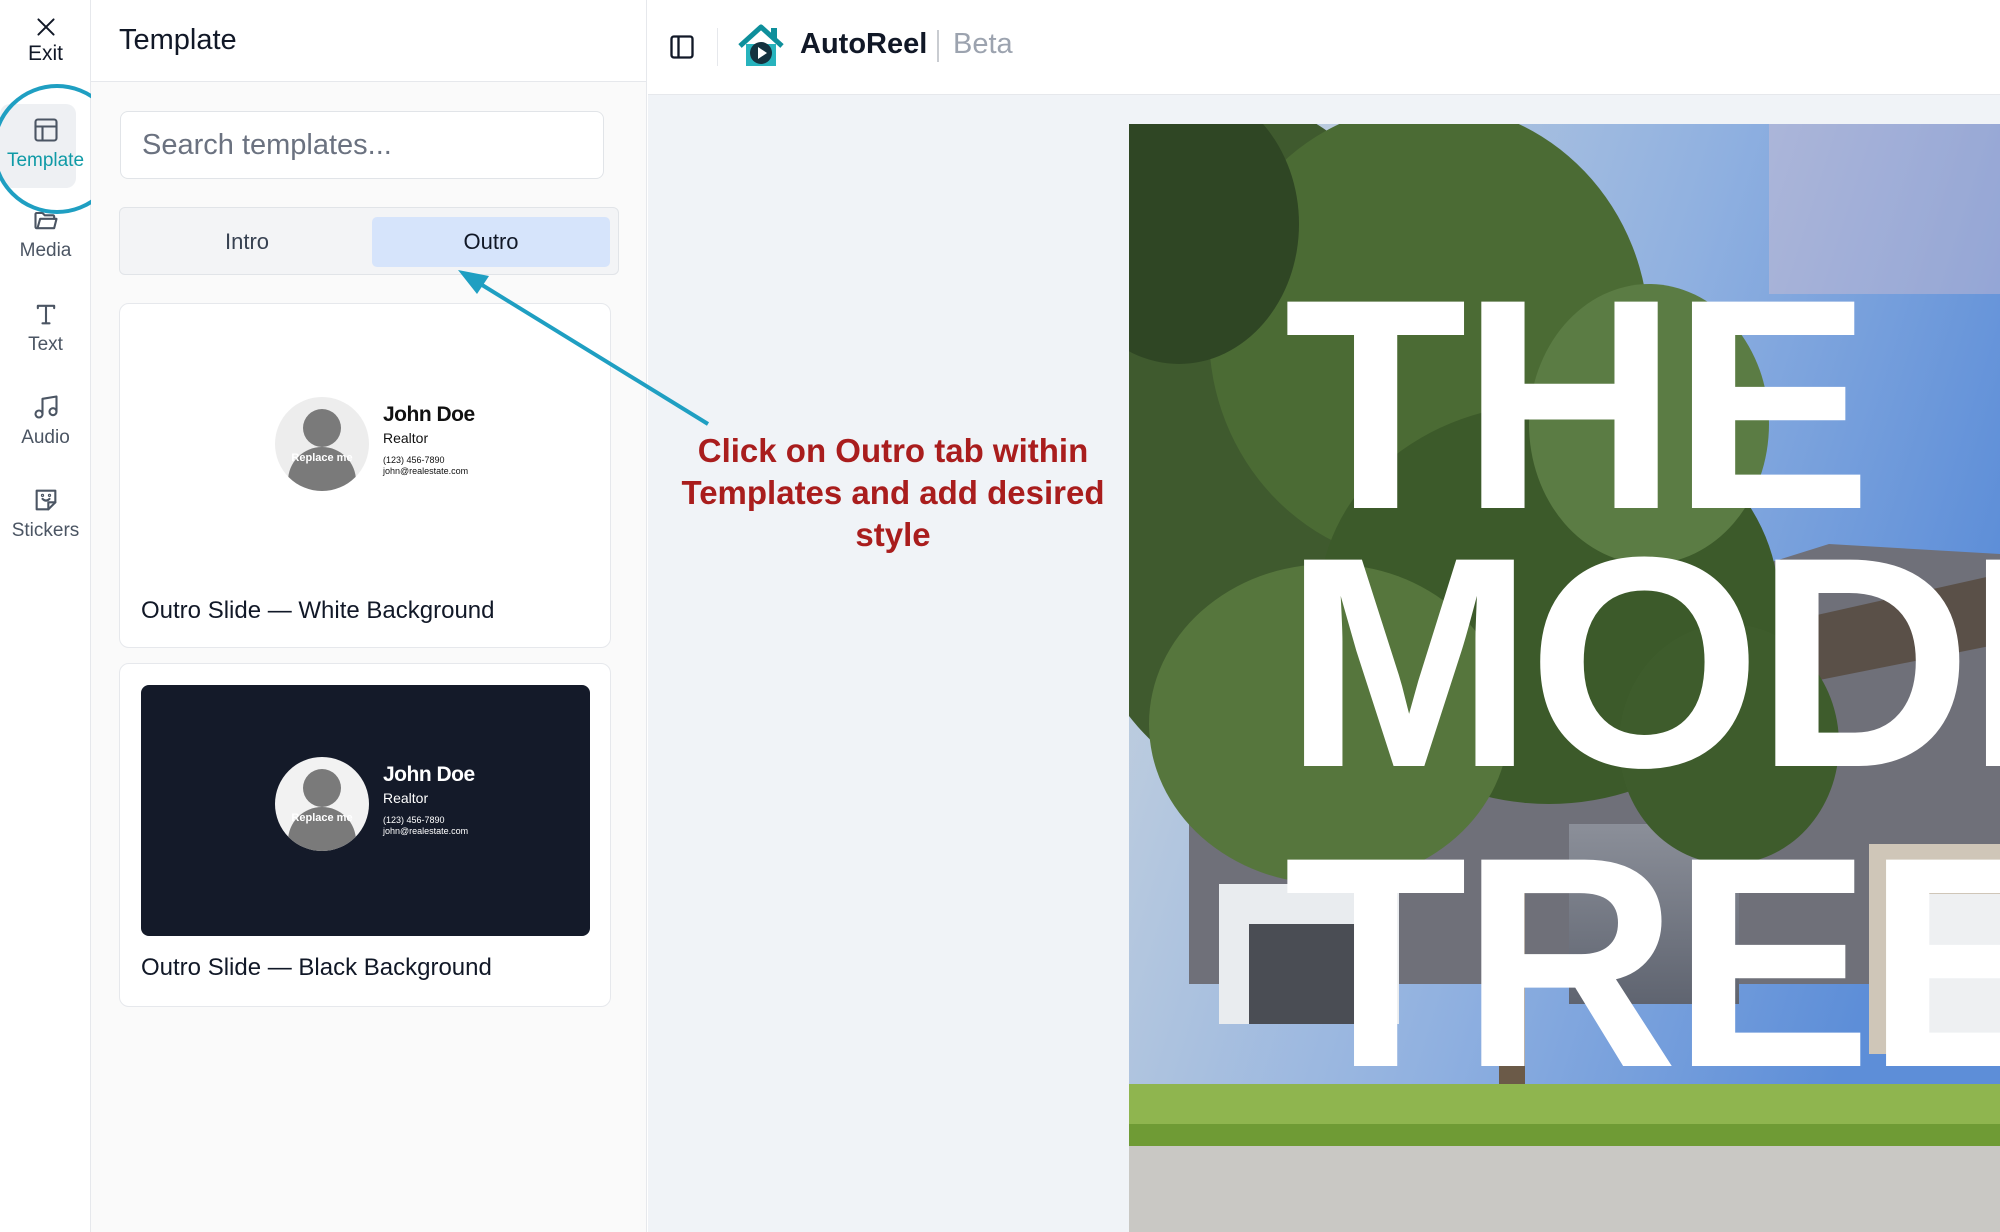 This screenshot has height=1232, width=2000. What do you see at coordinates (316, 967) in the screenshot?
I see `template-card-name: Outro Slide — Black Background` at bounding box center [316, 967].